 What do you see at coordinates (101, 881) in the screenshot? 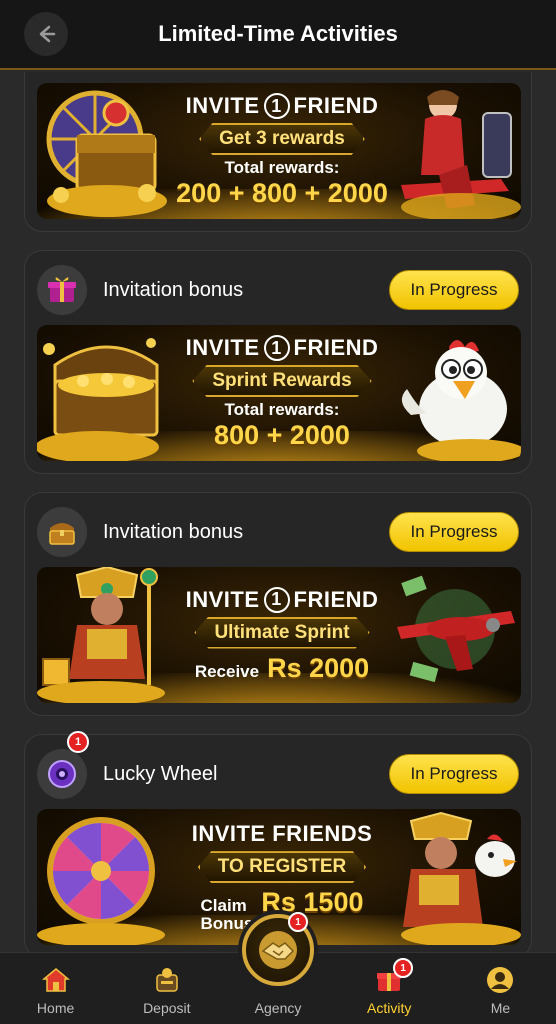
I see `prize-wheel-art` at bounding box center [101, 881].